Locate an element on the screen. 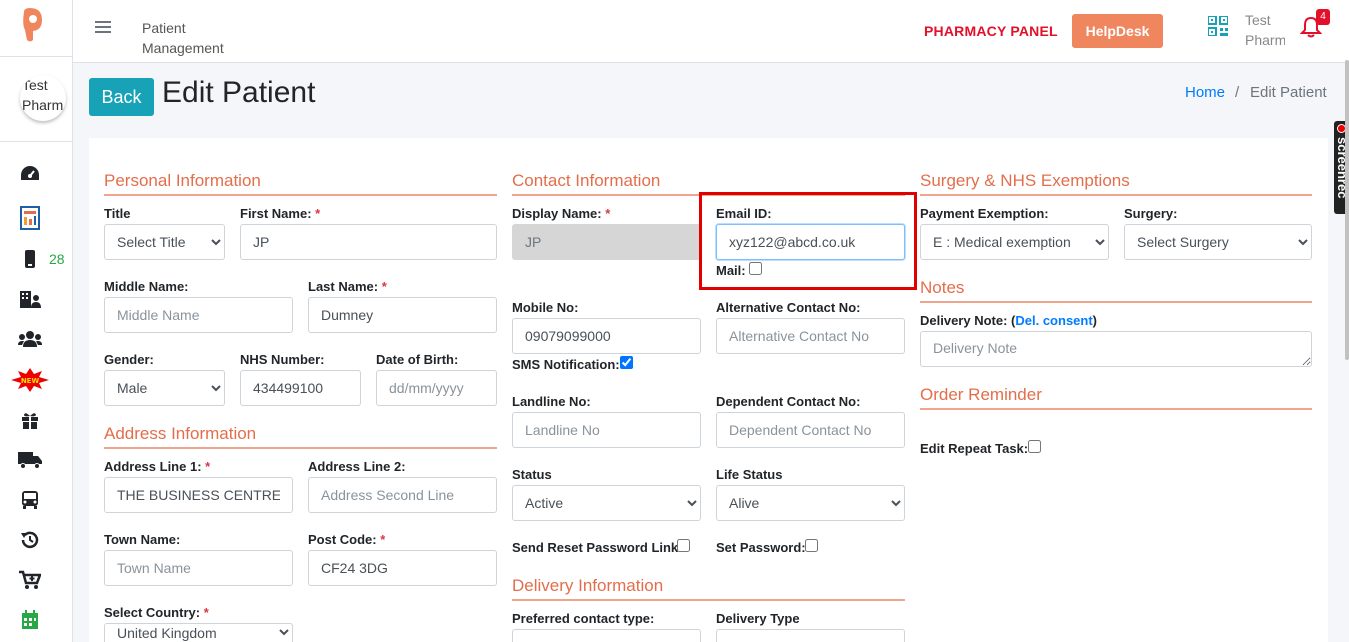 This screenshot has width=1349, height=642. reset-password-checkbox is located at coordinates (683, 545).